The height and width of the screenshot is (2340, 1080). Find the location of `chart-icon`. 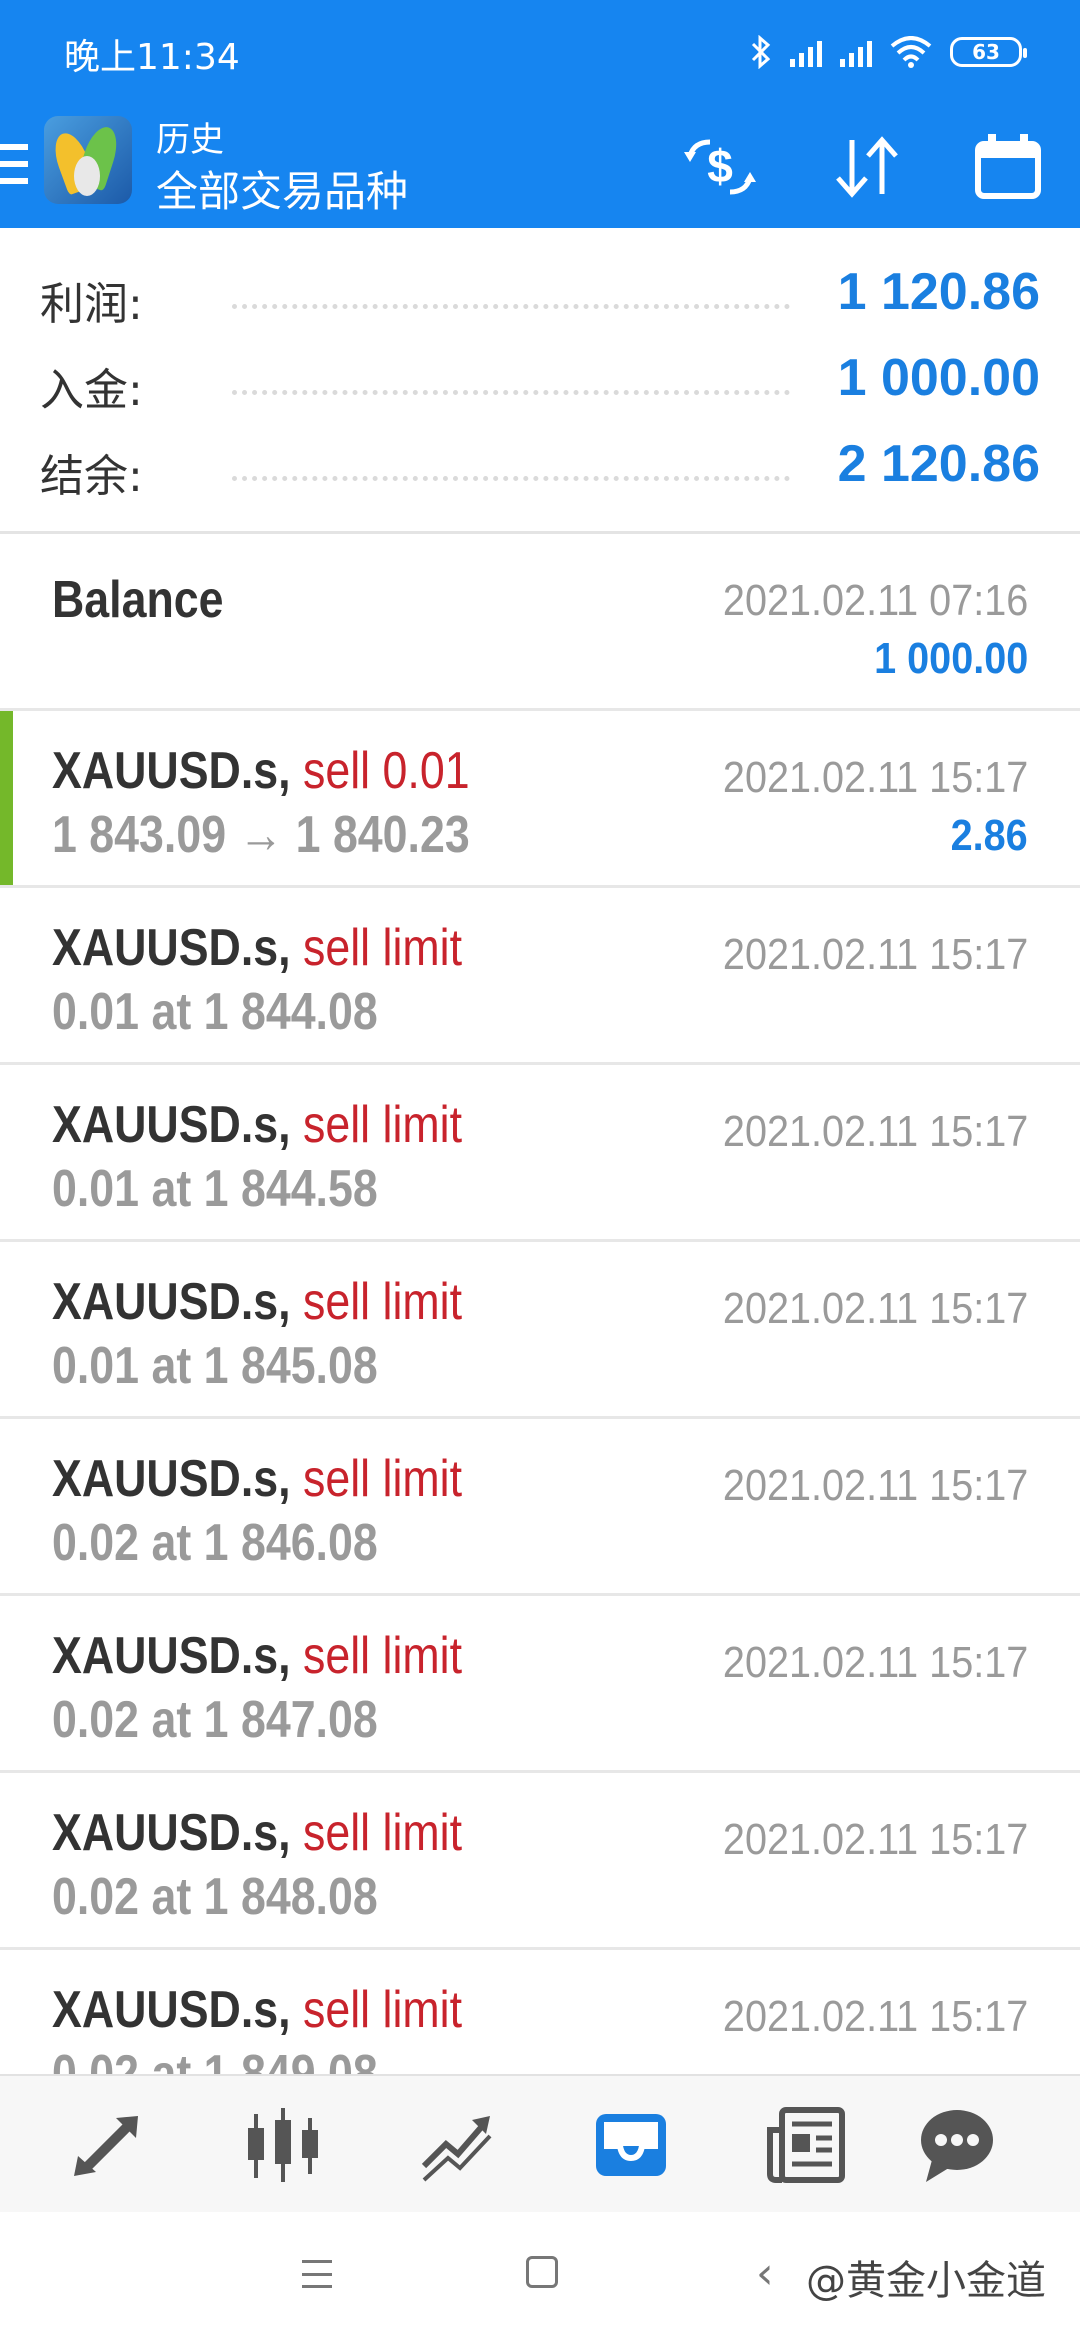

chart-icon is located at coordinates (283, 2145).